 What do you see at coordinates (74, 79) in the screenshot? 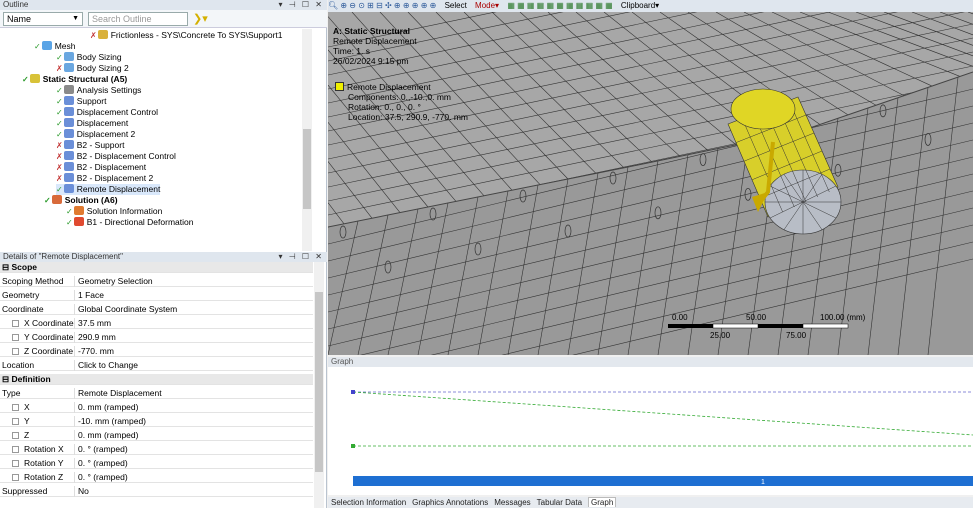
I see `tree-item: ✓ Static Structural (A5)` at bounding box center [74, 79].